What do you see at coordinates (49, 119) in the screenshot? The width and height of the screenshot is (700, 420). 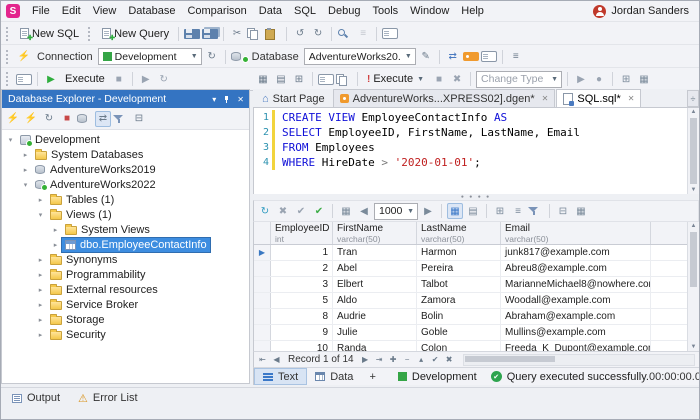 I see `refresh-explorer-icon: ↻` at bounding box center [49, 119].